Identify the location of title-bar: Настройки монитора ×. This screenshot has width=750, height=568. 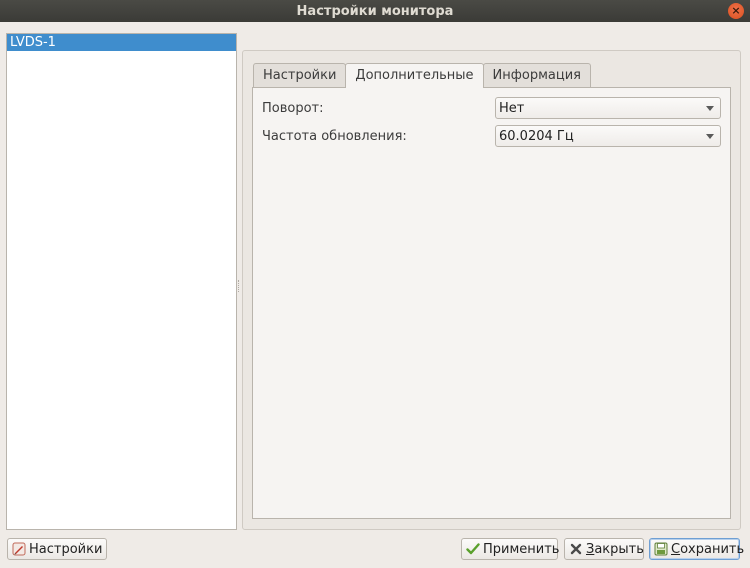
(375, 11).